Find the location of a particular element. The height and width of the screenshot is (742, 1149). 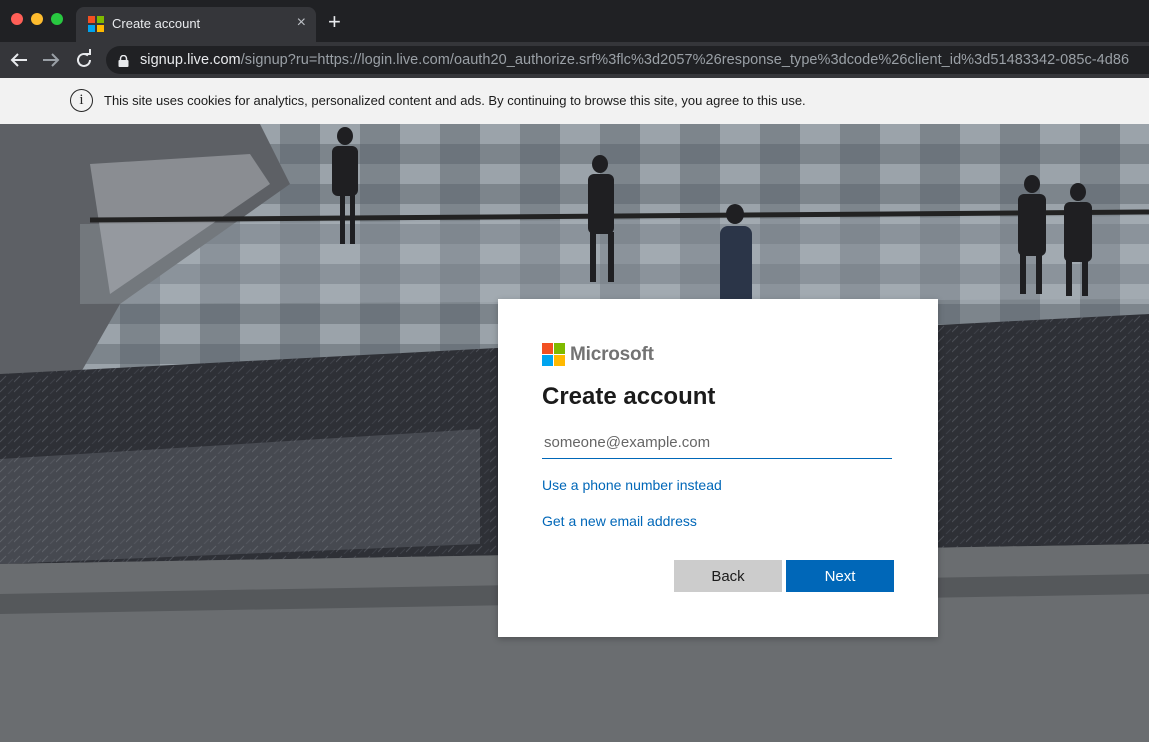

page-title: Create account is located at coordinates (629, 396).